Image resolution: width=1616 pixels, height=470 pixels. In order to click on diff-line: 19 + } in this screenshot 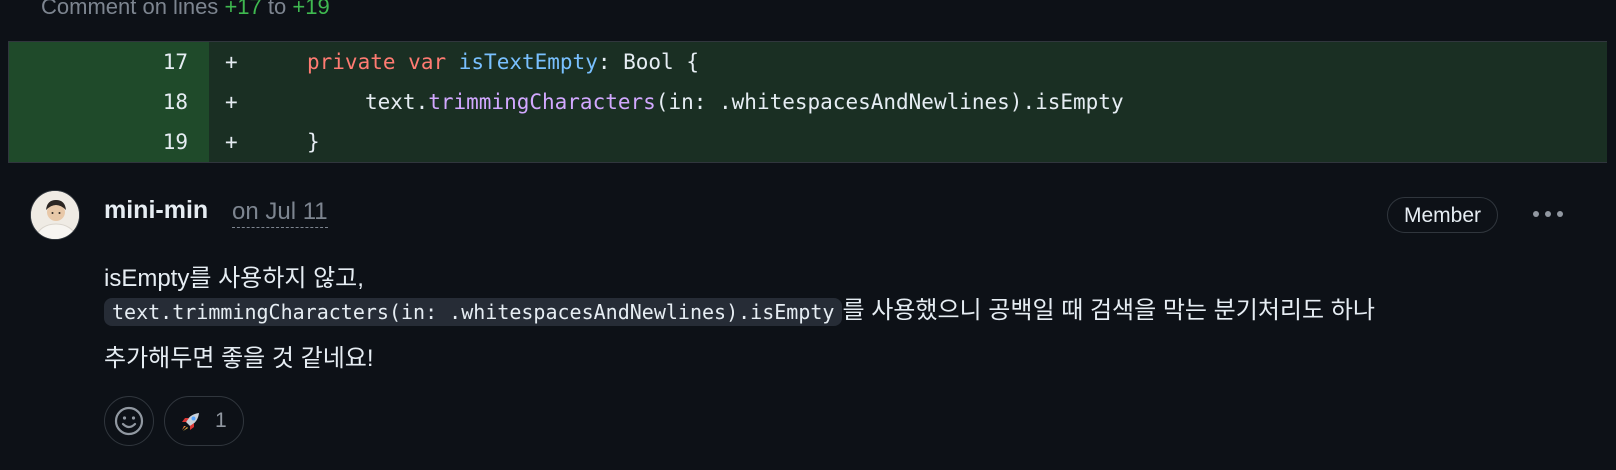, I will do `click(808, 142)`.